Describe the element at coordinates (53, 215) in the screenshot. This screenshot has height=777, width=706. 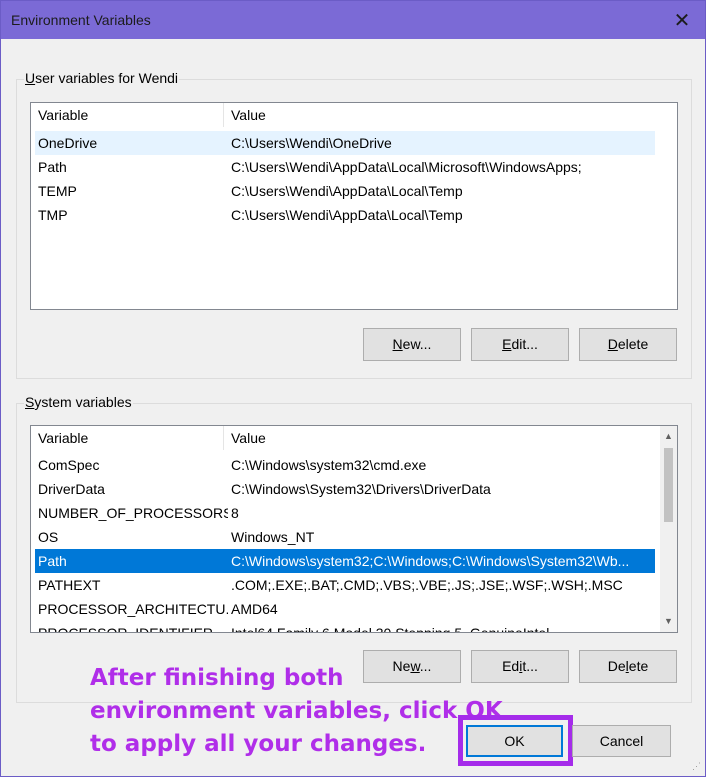
I see `row-variable: TMP` at that location.